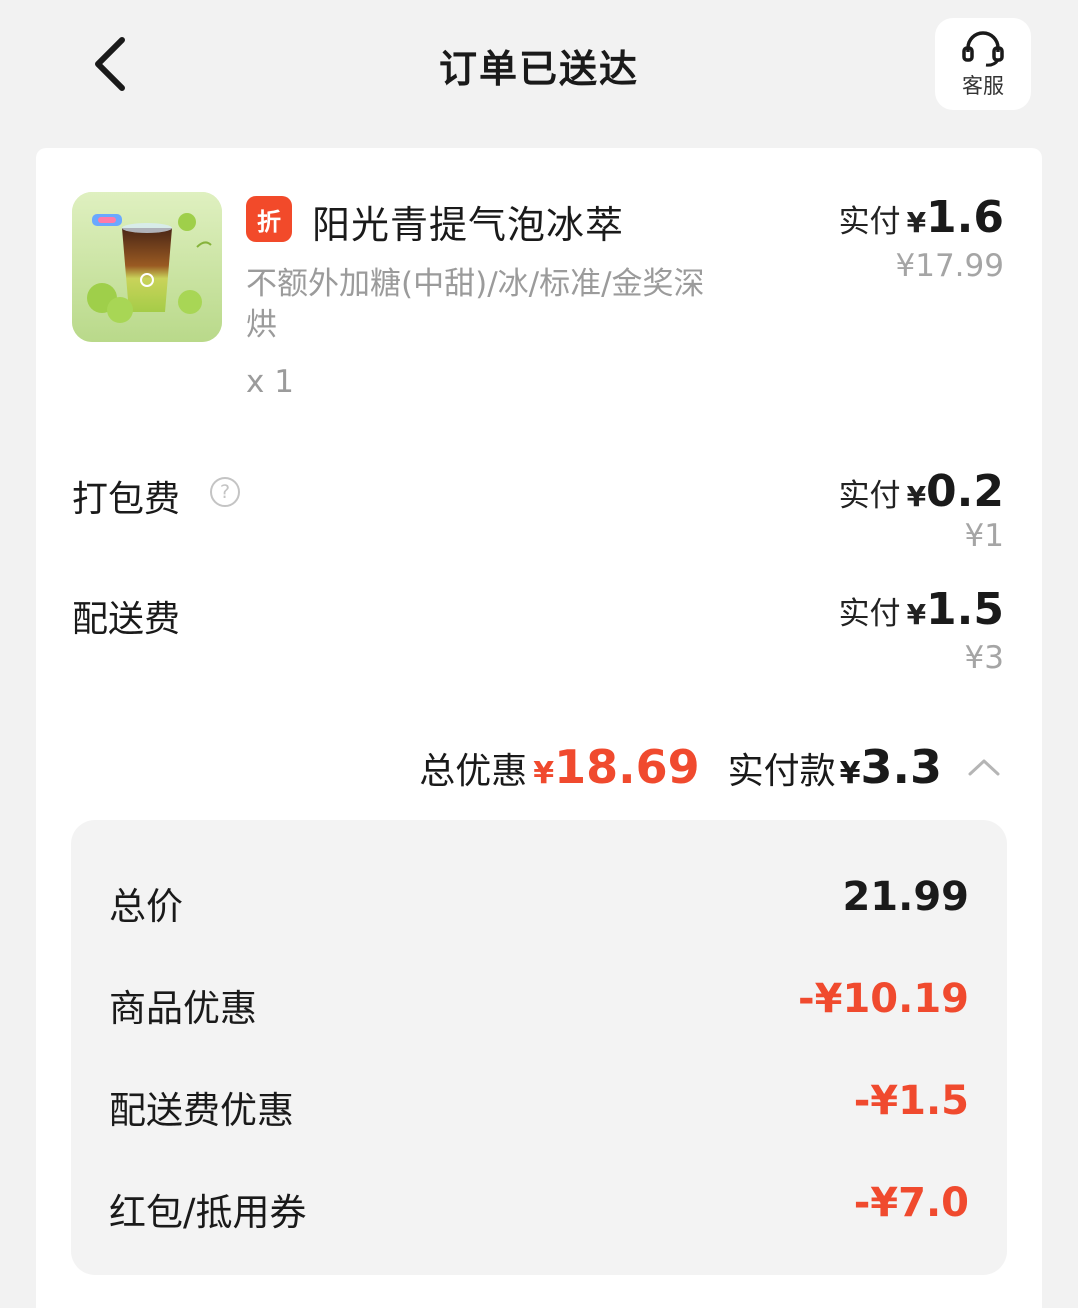 This screenshot has height=1308, width=1078. I want to click on breakdown-value: -¥7.0, so click(911, 1203).